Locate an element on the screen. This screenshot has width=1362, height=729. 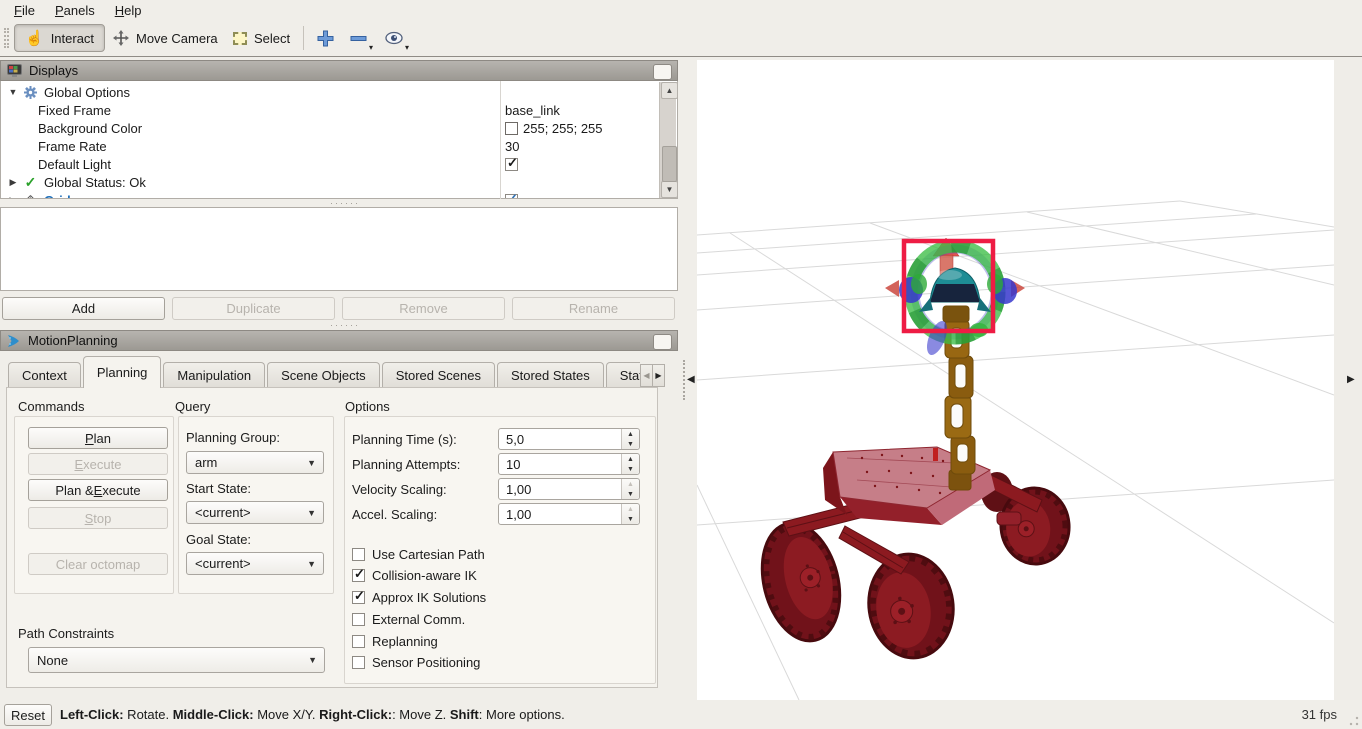
zoom-out-dropdown-arrow: ▾ is located at coordinates (371, 47).